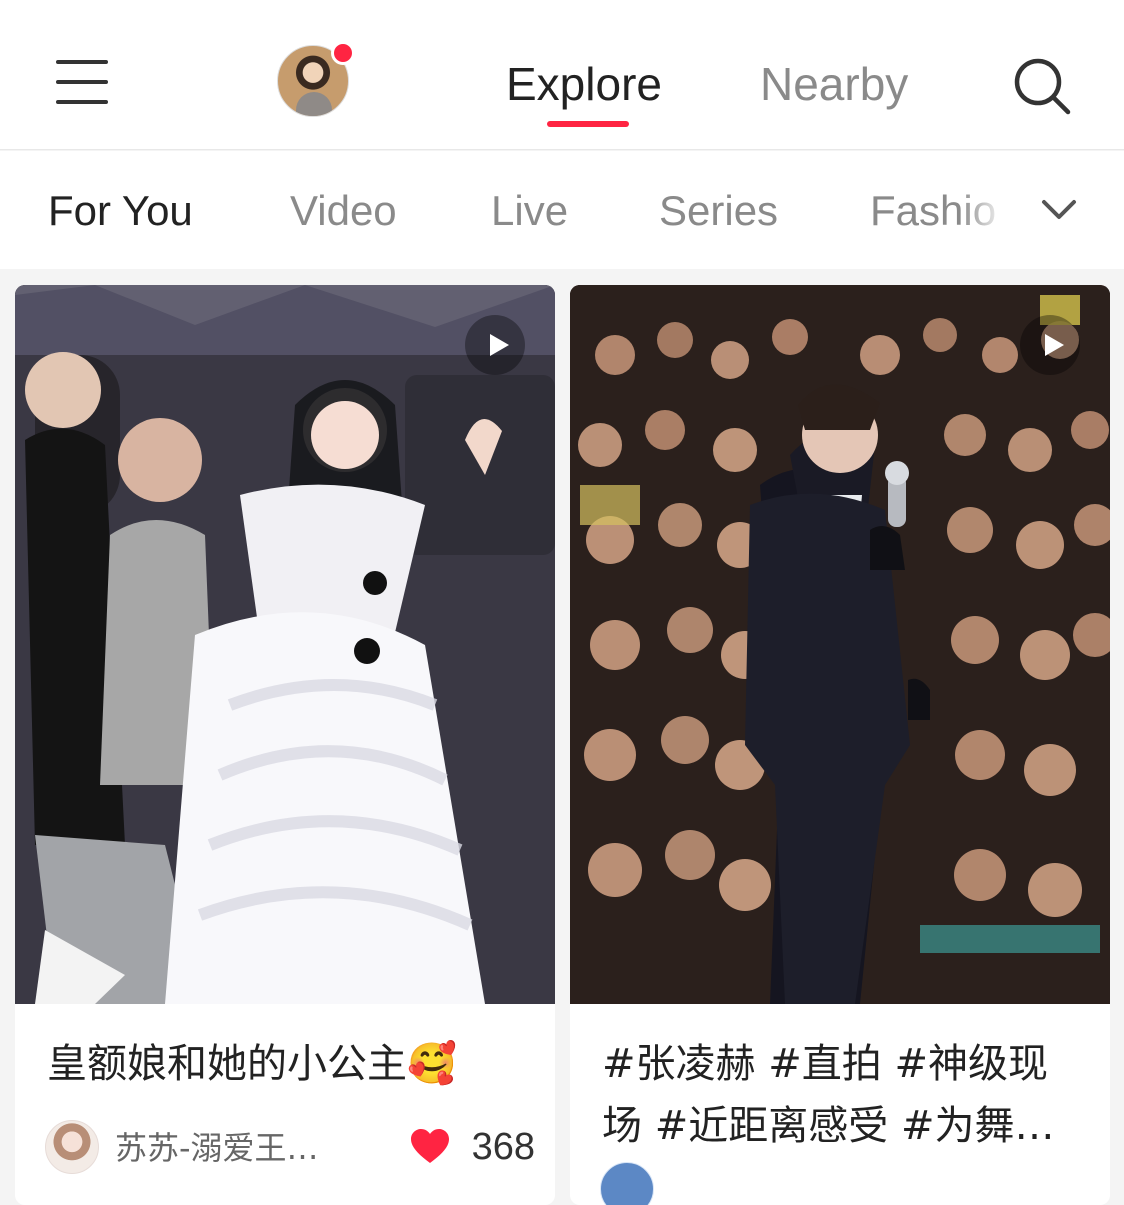  Describe the element at coordinates (343, 211) in the screenshot. I see `category-video: Video` at that location.